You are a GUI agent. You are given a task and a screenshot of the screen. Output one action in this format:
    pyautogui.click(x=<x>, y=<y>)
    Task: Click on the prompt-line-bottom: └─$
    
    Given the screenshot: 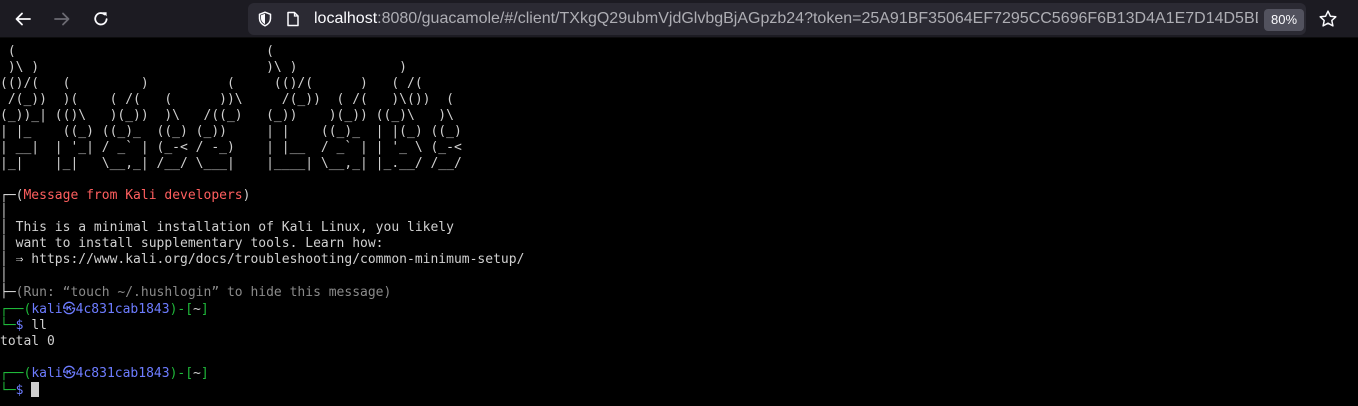 What is the action you would take?
    pyautogui.click(x=20, y=390)
    